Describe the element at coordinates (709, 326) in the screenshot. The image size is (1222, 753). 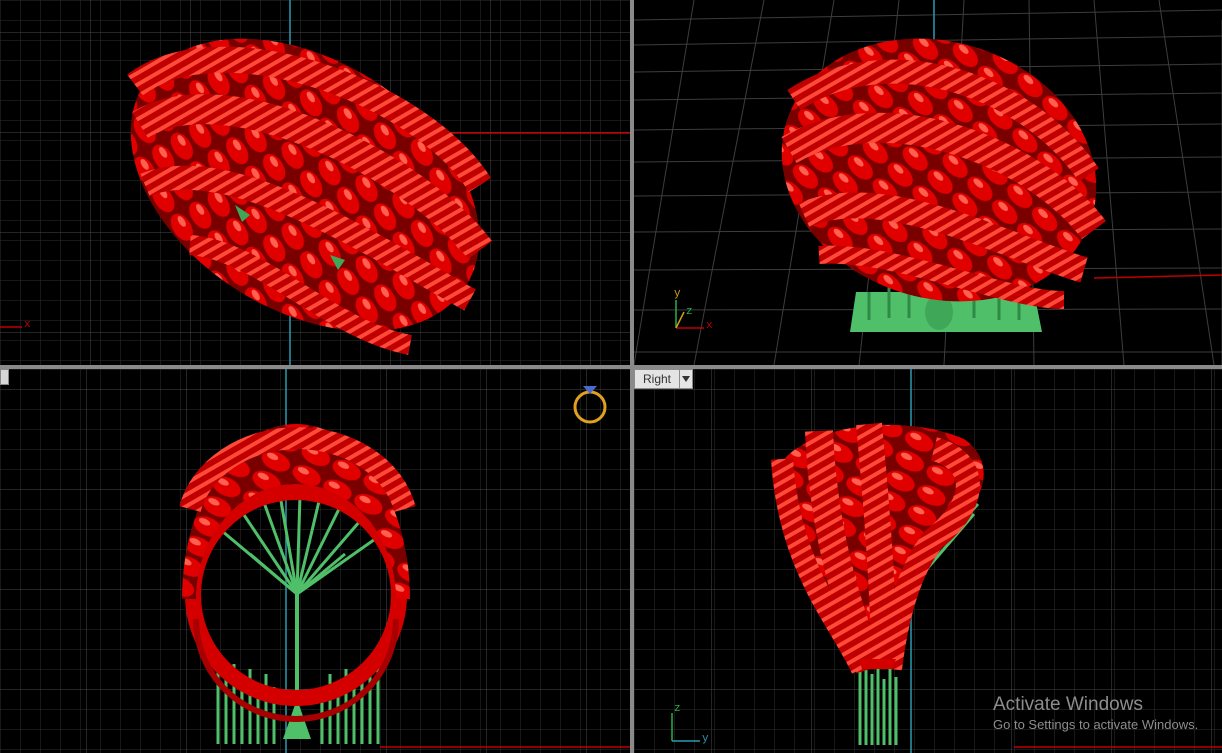
I see `persp-axis-x-label: x` at that location.